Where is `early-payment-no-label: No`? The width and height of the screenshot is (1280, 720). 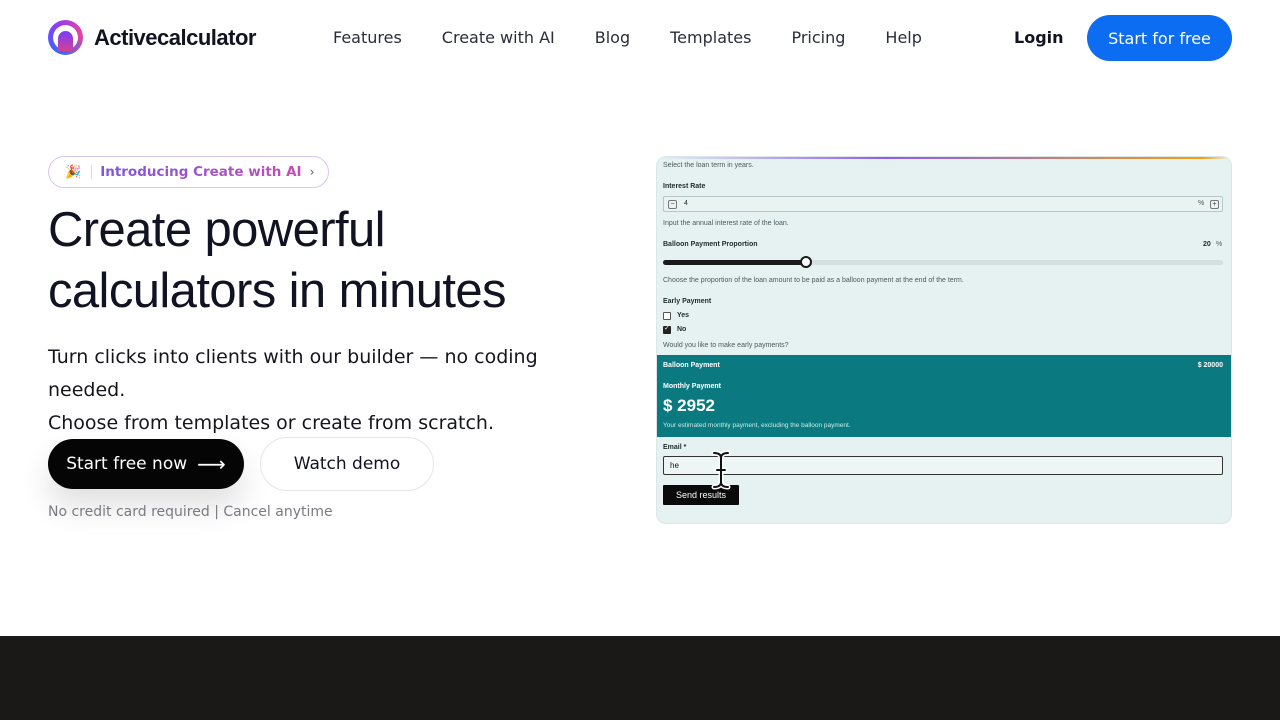 early-payment-no-label: No is located at coordinates (682, 329).